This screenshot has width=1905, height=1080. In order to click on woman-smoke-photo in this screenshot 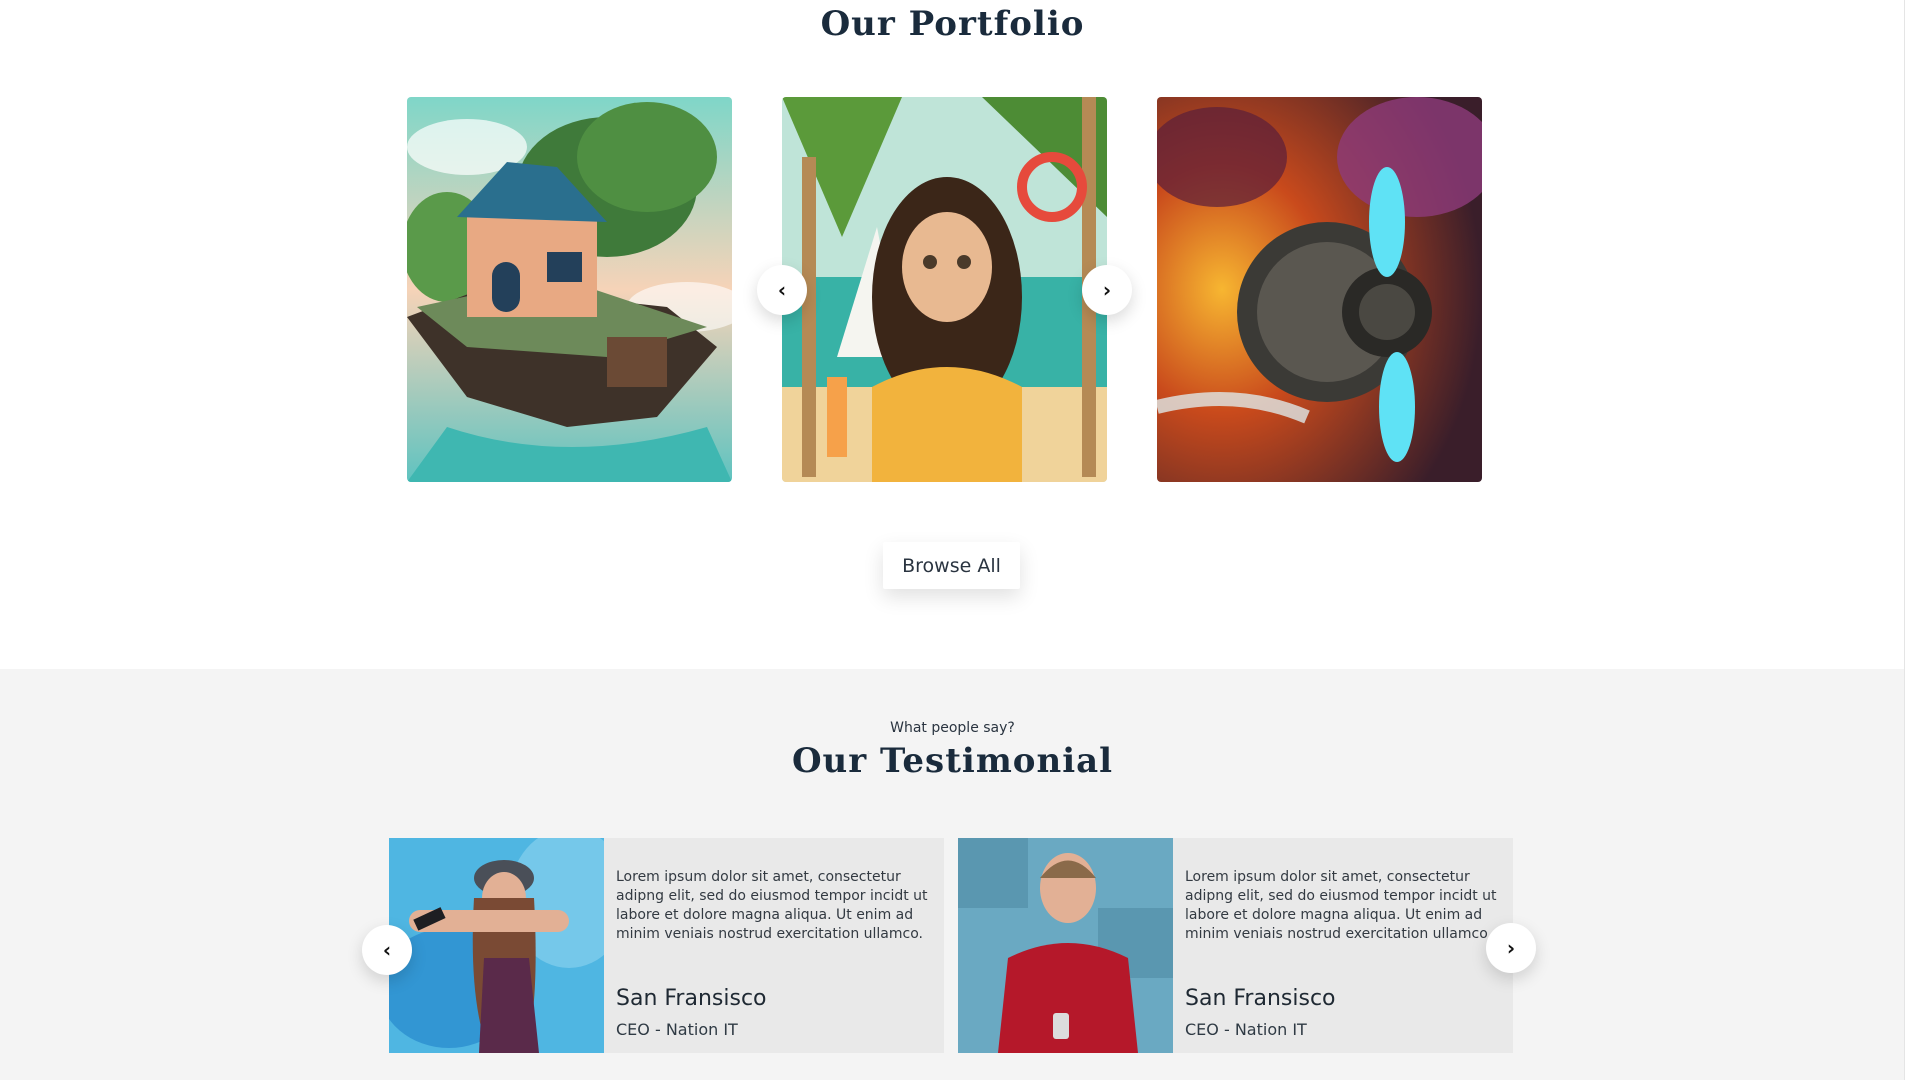, I will do `click(496, 945)`.